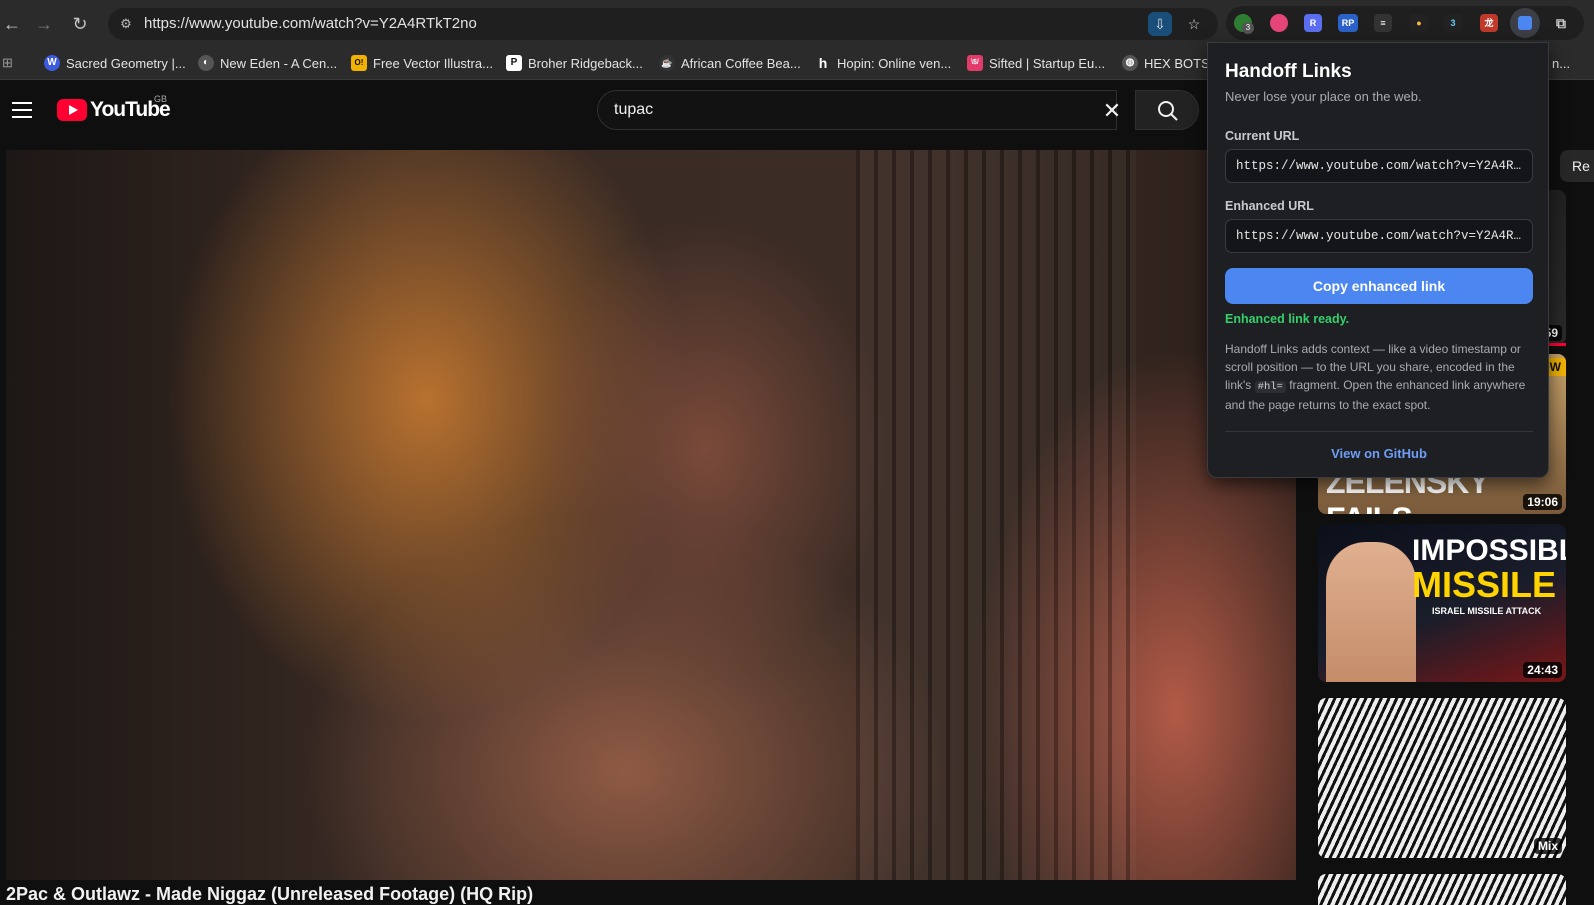 This screenshot has width=1594, height=905. I want to click on install-app-icon: ⇩, so click(1160, 24).